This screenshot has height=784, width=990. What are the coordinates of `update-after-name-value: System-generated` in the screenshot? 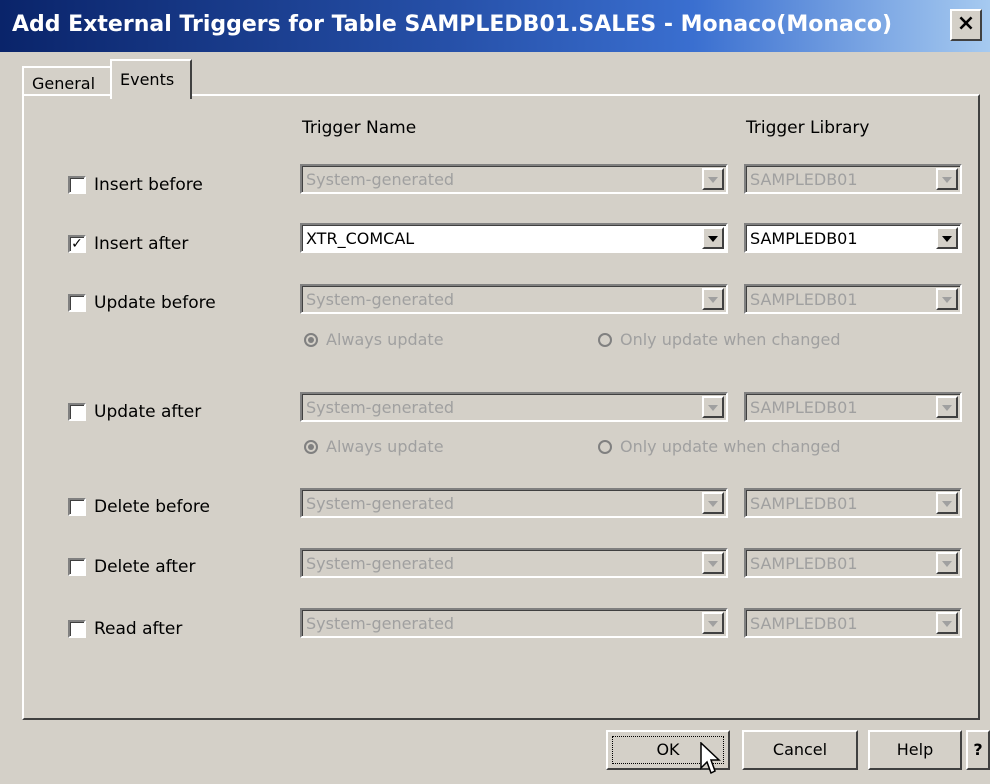 It's located at (380, 407).